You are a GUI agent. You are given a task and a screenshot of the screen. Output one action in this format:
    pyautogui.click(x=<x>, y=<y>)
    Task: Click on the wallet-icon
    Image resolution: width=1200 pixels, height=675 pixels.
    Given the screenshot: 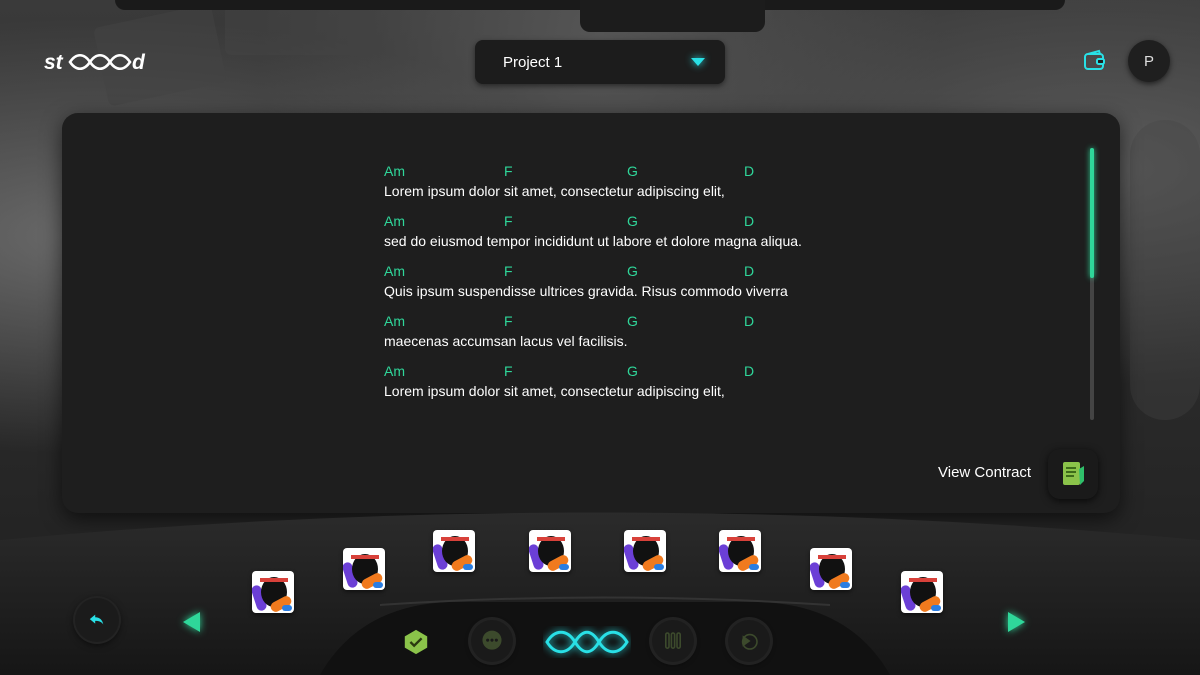 What is the action you would take?
    pyautogui.click(x=1094, y=59)
    